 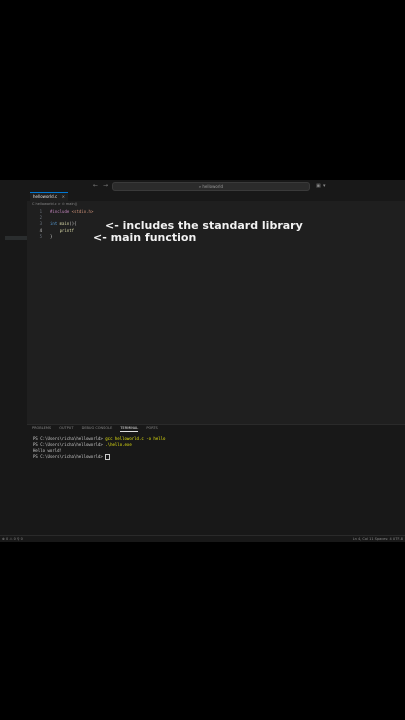 I want to click on code-content: #include <stdio.h> int main(){ printf }, so click(x=71, y=224).